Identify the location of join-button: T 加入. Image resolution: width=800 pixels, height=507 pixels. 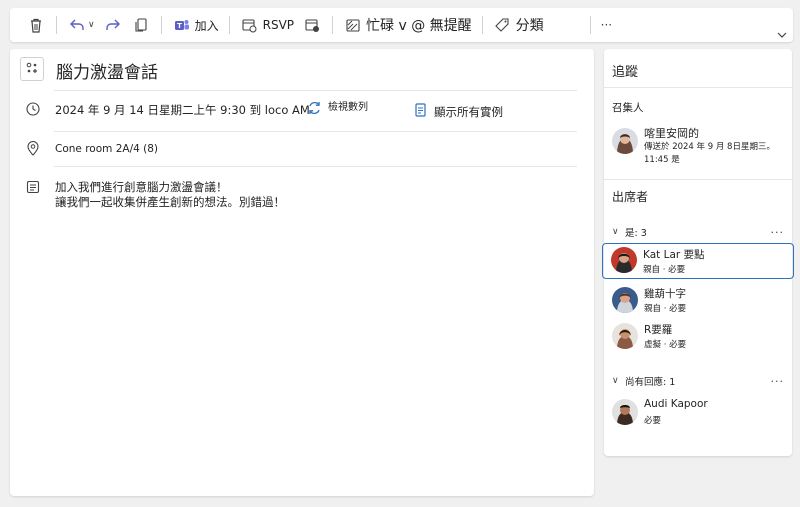
(195, 25).